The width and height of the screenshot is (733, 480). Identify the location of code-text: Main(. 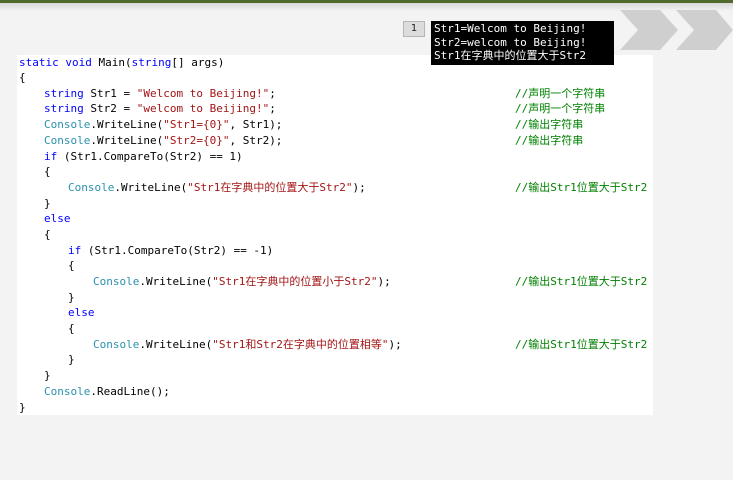
(111, 62).